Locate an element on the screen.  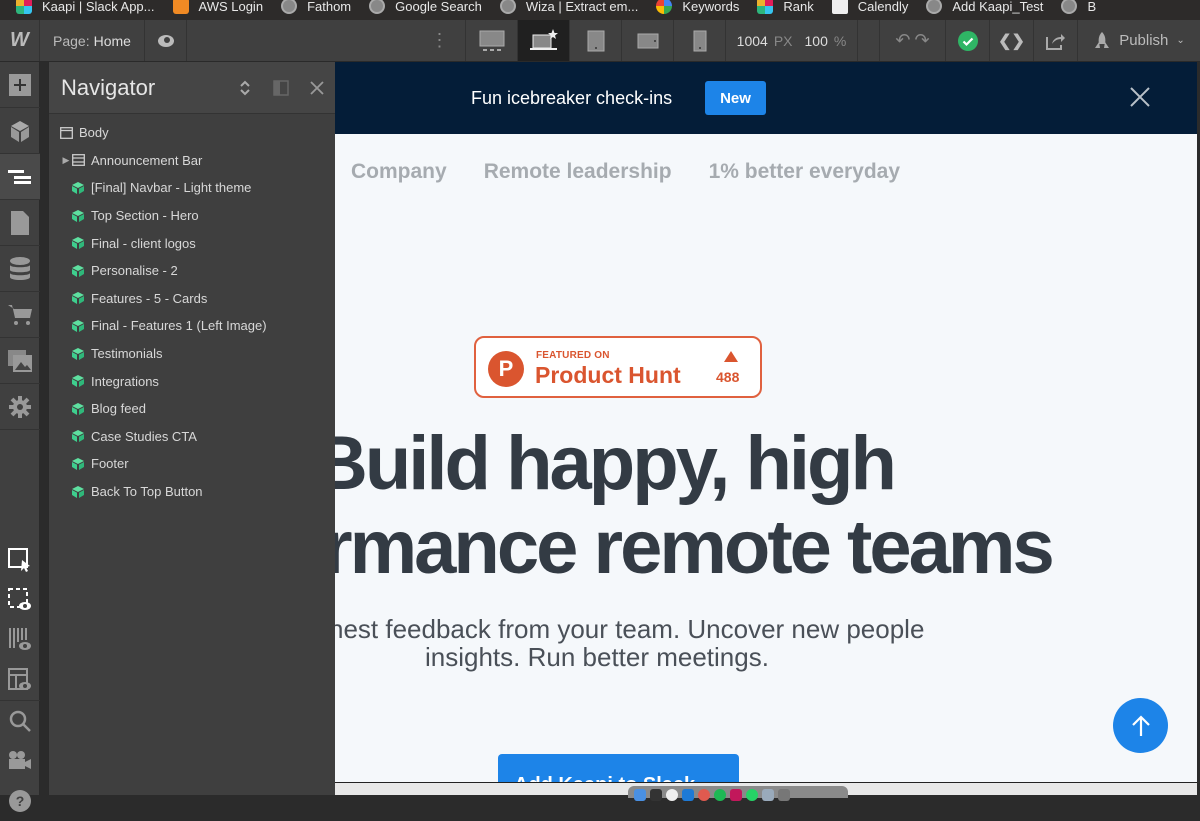
finder-icon is located at coordinates (640, 795).